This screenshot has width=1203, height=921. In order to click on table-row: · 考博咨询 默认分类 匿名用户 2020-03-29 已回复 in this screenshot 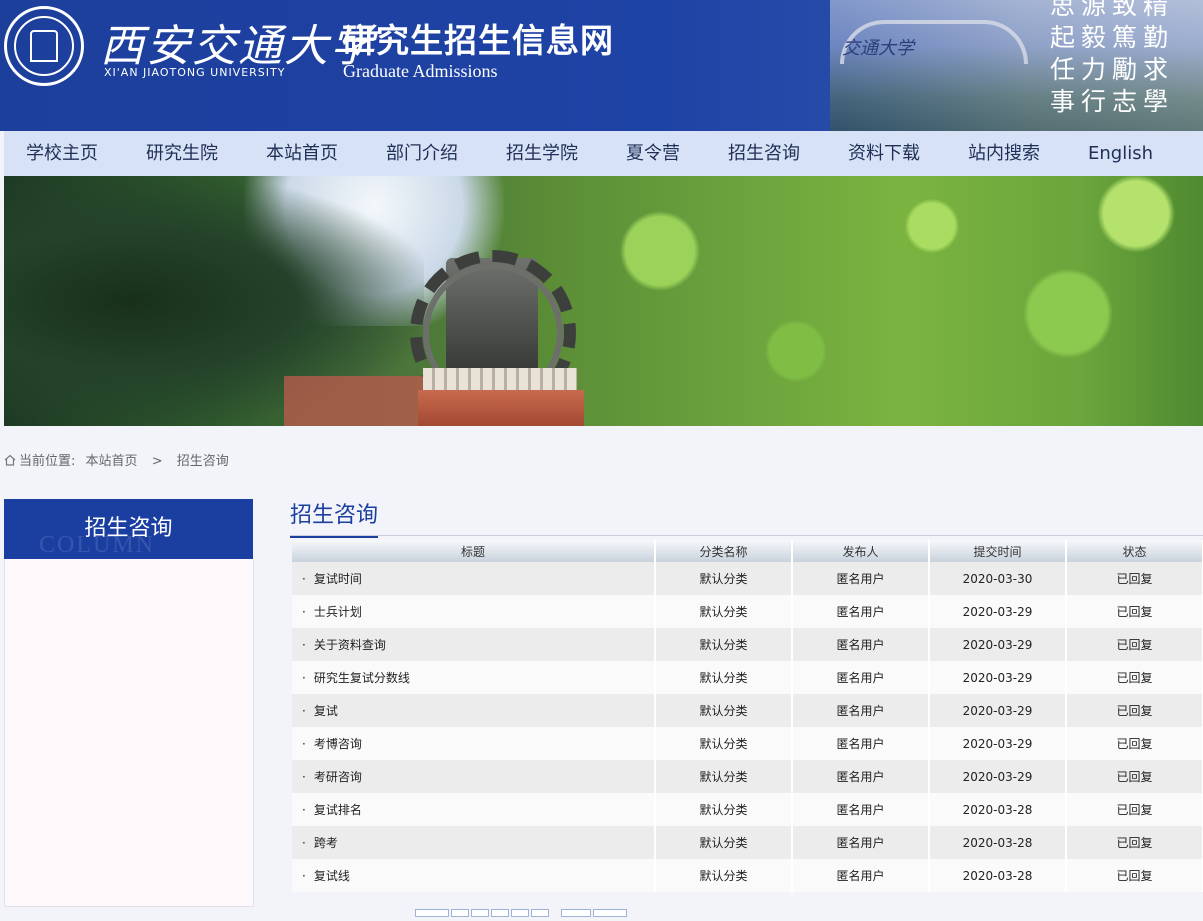, I will do `click(747, 743)`.